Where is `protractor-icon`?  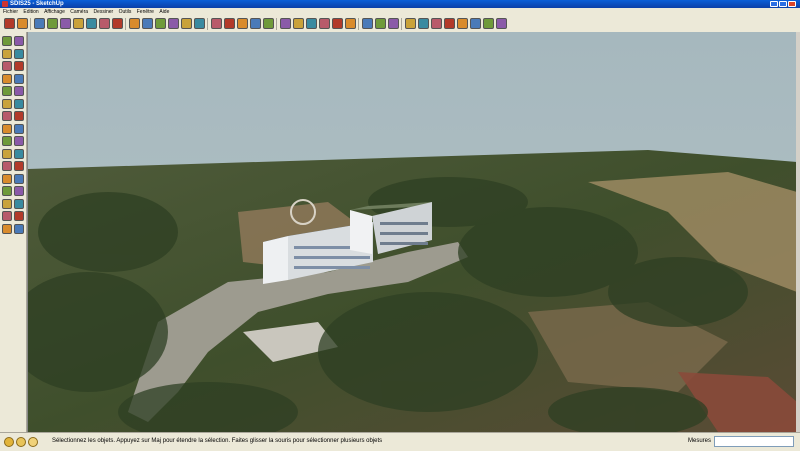 protractor-icon is located at coordinates (7, 153).